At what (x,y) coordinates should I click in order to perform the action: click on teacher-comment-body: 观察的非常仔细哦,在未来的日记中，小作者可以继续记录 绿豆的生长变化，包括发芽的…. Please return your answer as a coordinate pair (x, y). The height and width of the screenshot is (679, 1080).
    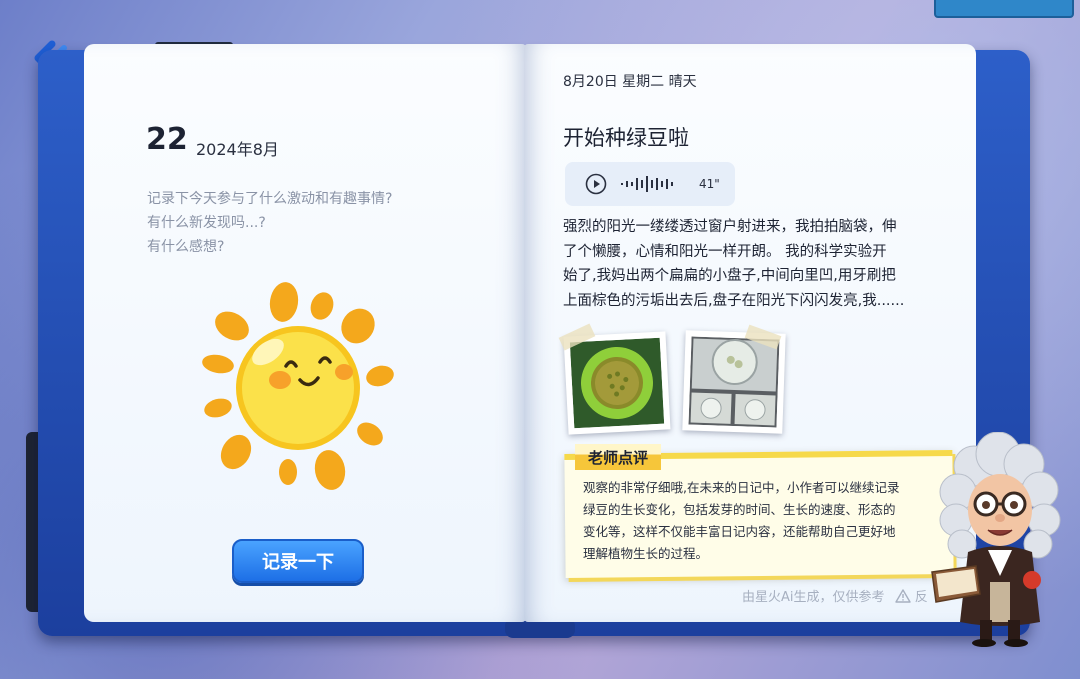
    Looking at the image, I should click on (763, 521).